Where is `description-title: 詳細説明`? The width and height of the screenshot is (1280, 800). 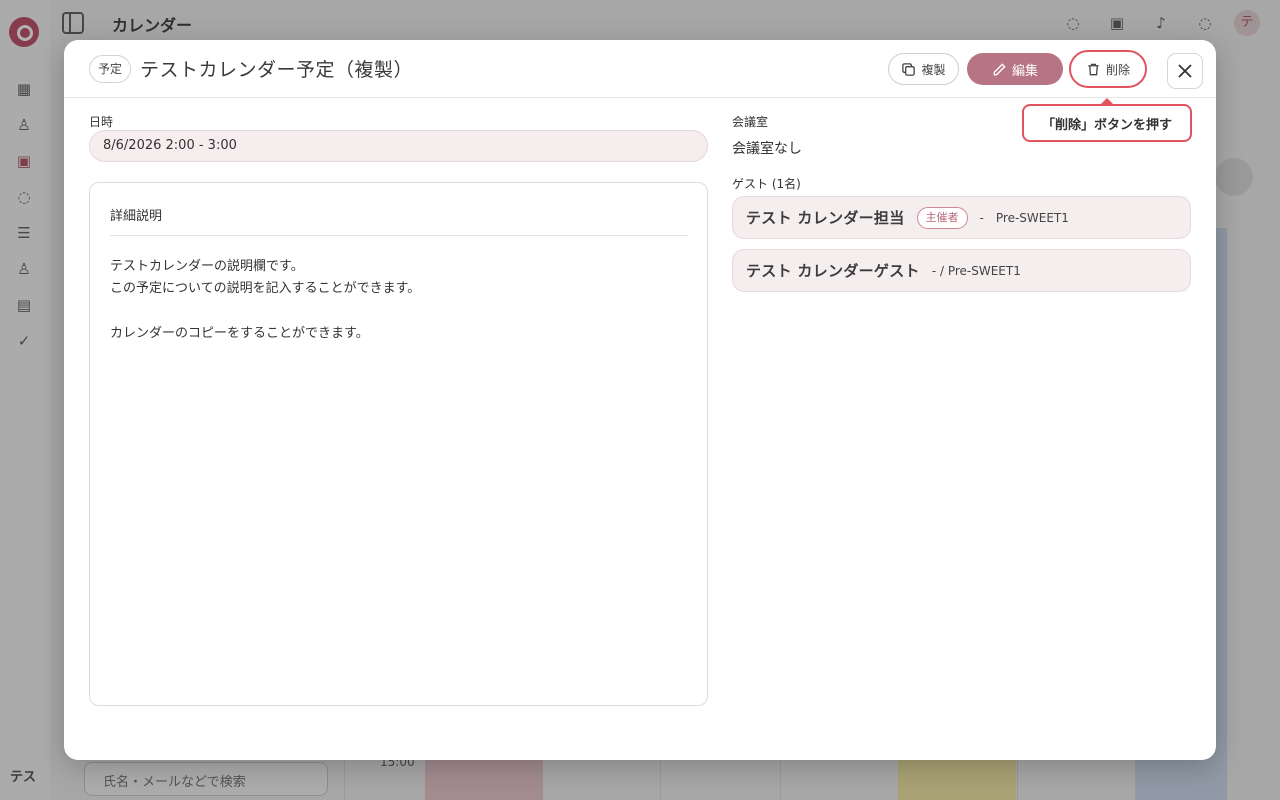
description-title: 詳細説明 is located at coordinates (136, 216).